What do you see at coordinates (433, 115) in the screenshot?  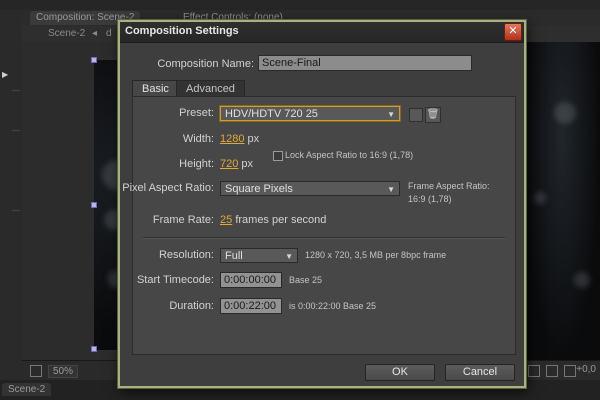 I see `trash-icon: 🗑` at bounding box center [433, 115].